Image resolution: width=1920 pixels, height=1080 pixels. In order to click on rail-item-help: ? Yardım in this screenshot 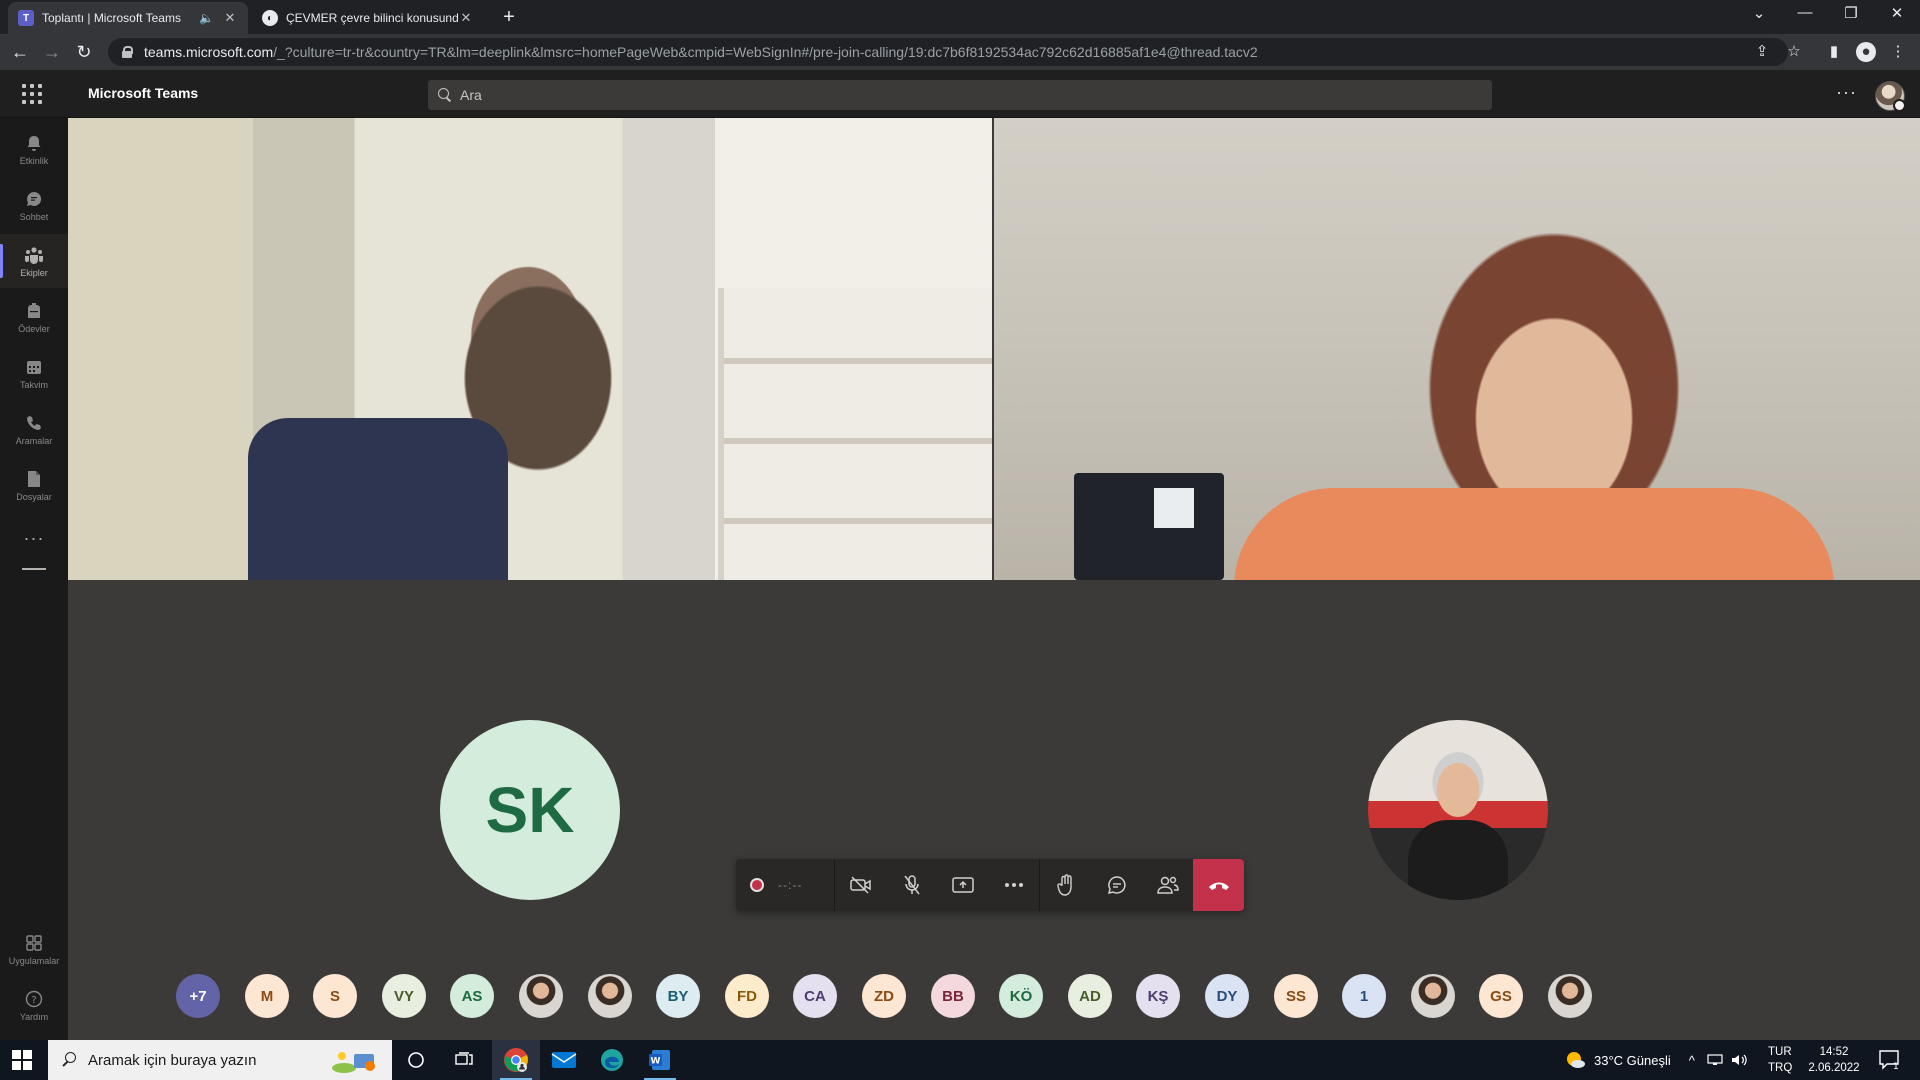, I will do `click(34, 1005)`.